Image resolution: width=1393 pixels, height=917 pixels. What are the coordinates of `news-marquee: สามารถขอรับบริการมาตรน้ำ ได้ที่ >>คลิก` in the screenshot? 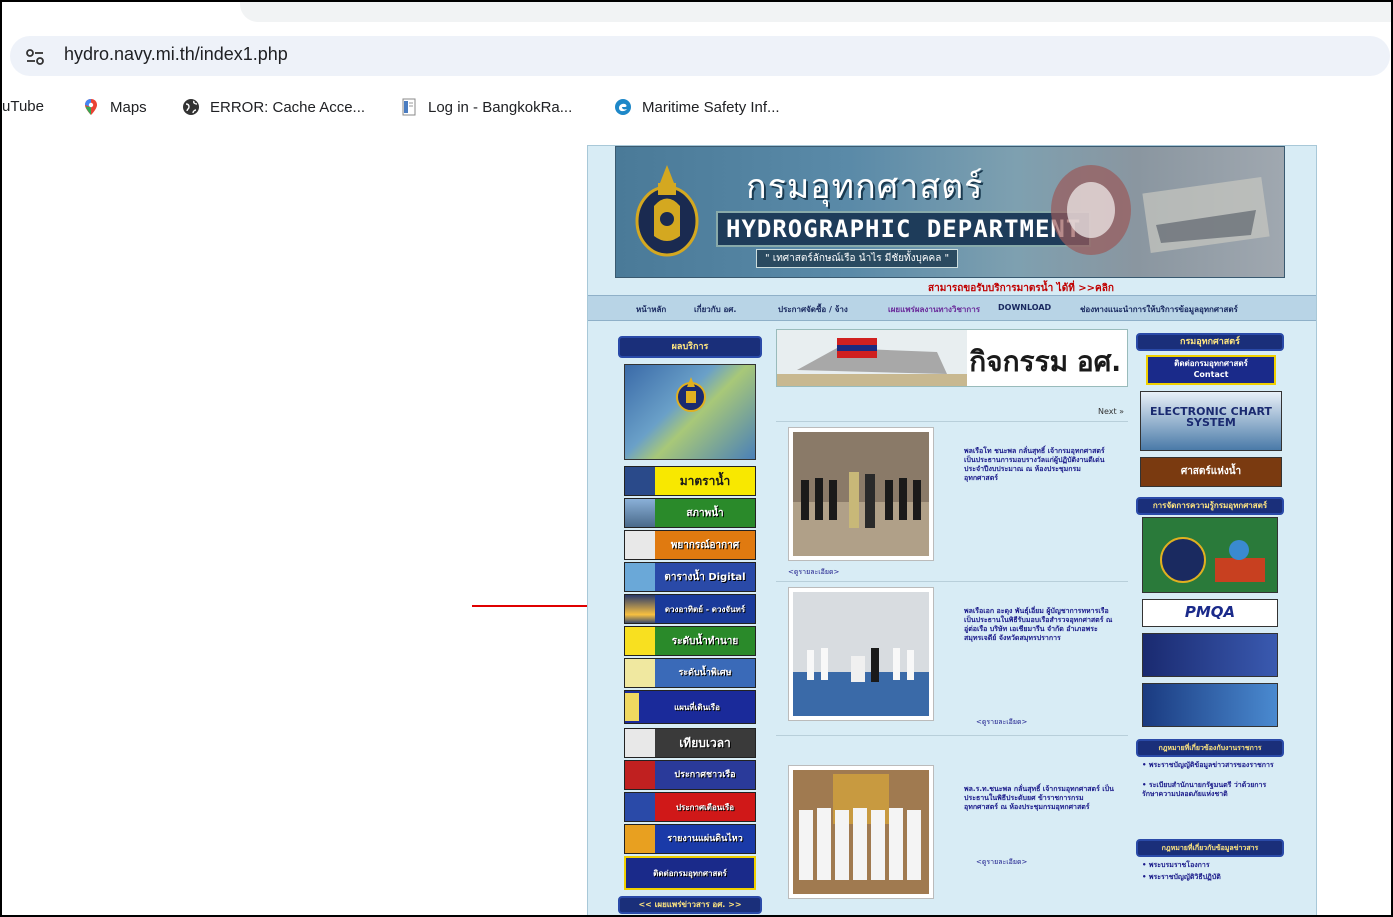 It's located at (1021, 288).